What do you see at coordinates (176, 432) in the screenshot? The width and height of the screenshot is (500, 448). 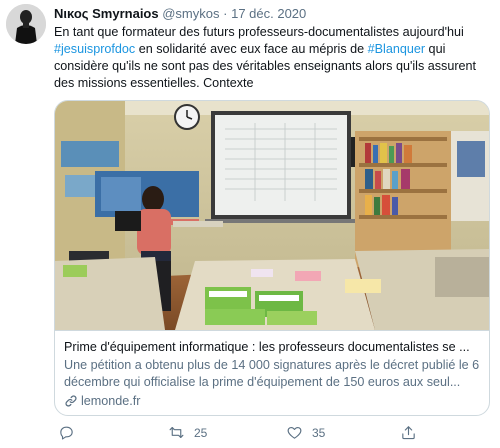 I see `retweet-icon` at bounding box center [176, 432].